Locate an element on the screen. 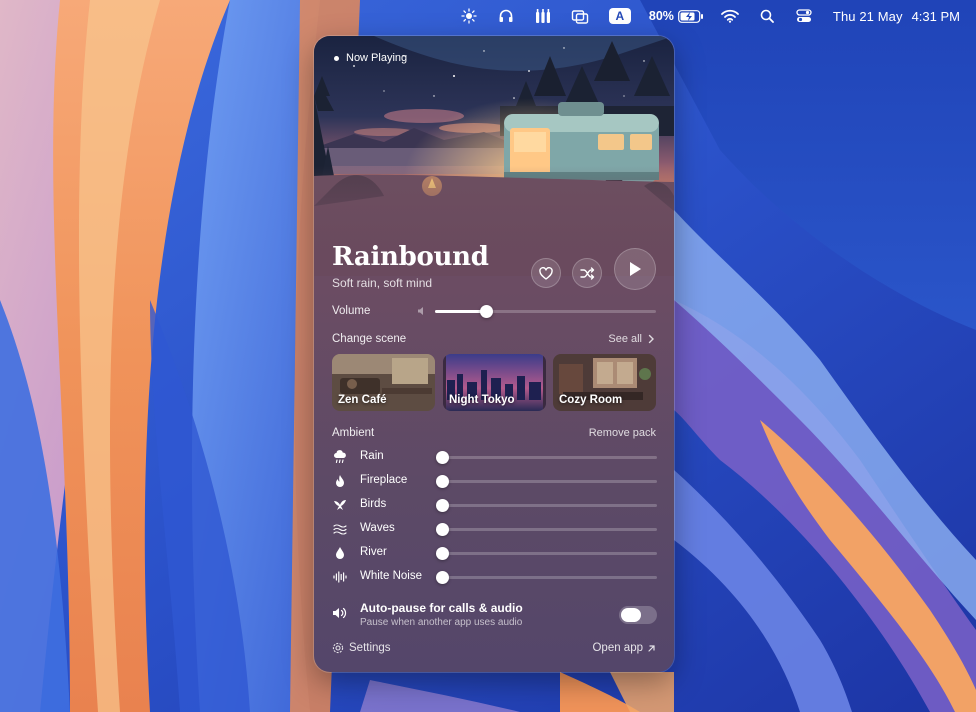 The height and width of the screenshot is (712, 976). change-scene-label: Change scene is located at coordinates (369, 339).